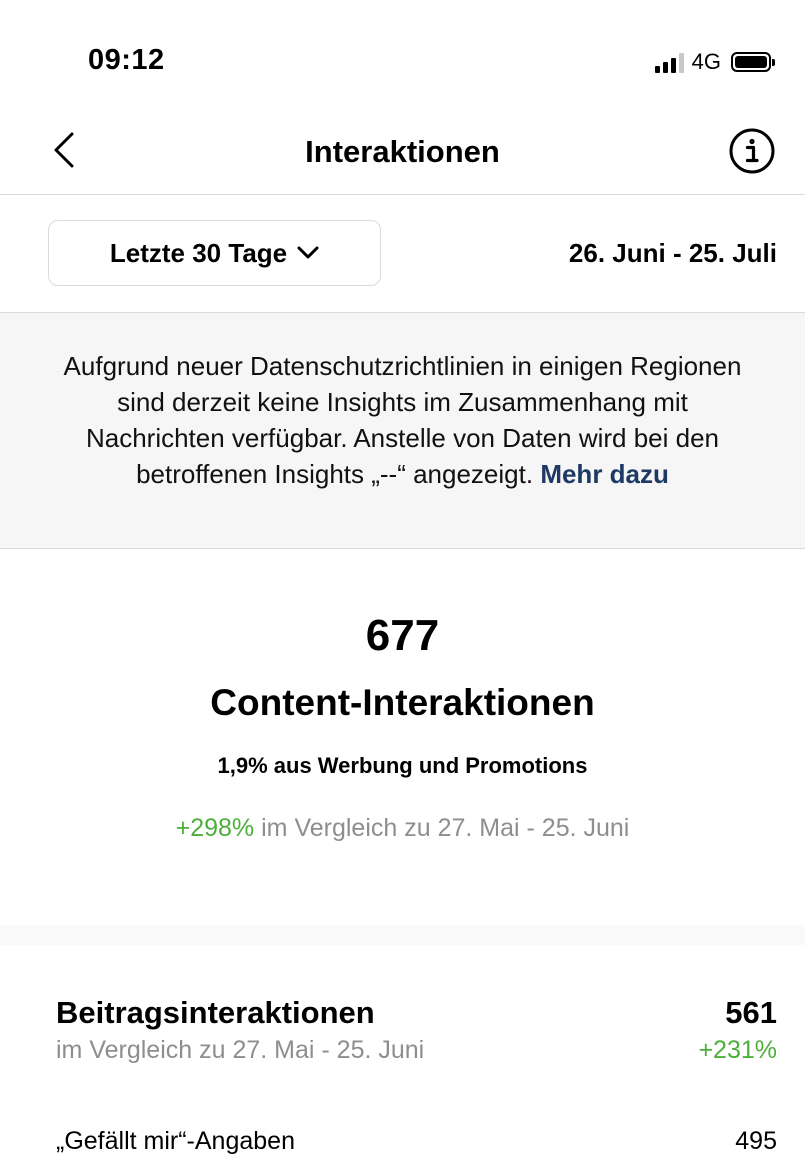 This screenshot has height=1156, width=805. I want to click on date-range-text: 26. Juni - 25. Juli, so click(672, 253).